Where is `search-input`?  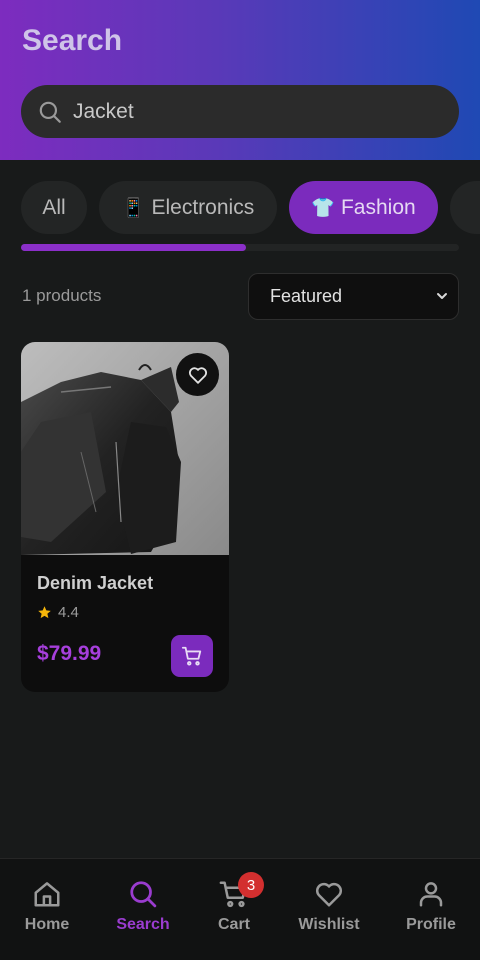
search-input is located at coordinates (253, 111).